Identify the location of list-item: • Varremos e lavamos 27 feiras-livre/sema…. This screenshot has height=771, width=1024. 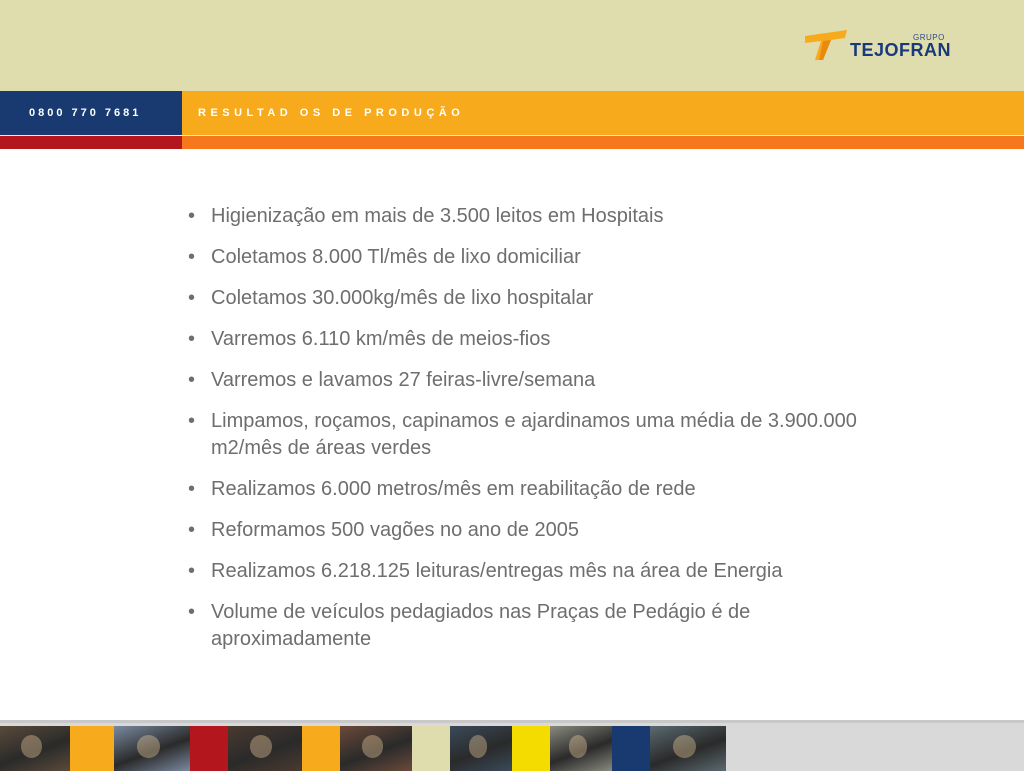
(538, 380).